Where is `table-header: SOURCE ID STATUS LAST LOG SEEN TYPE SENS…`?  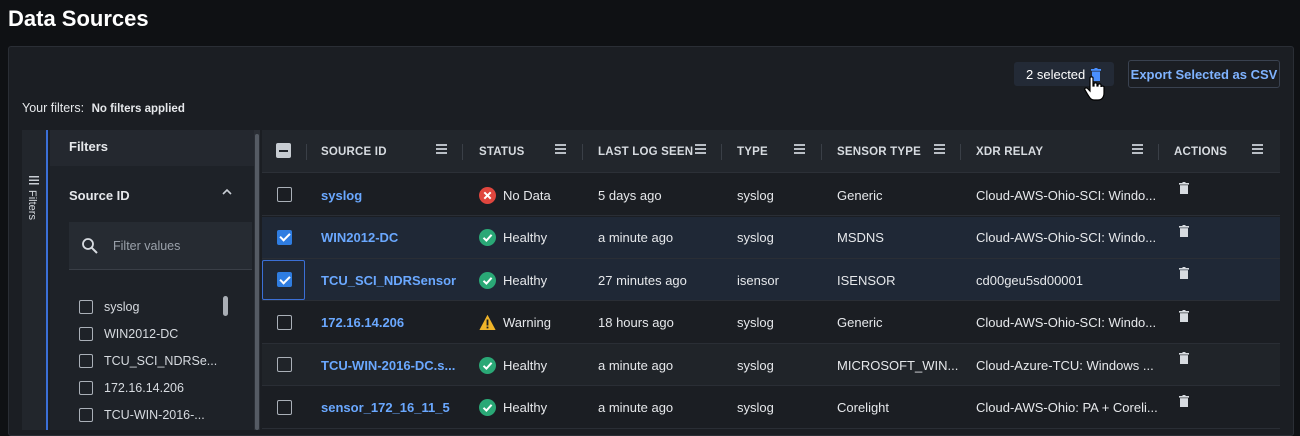
table-header: SOURCE ID STATUS LAST LOG SEEN TYPE SENS… is located at coordinates (771, 151).